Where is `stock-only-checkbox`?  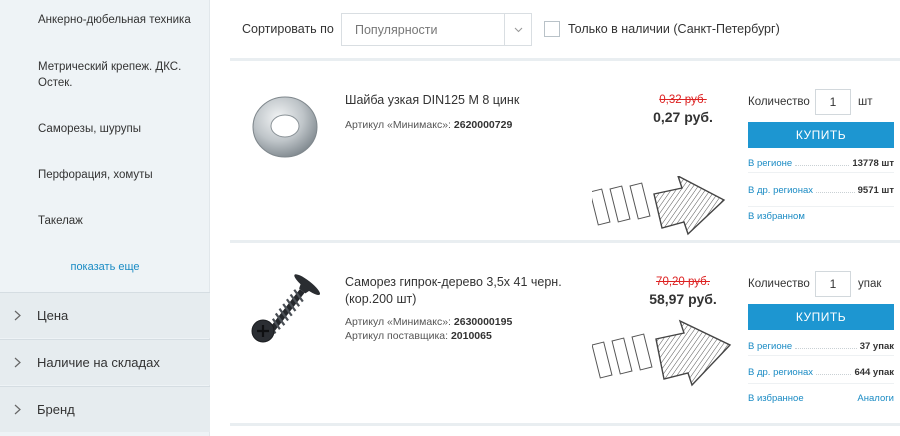 stock-only-checkbox is located at coordinates (552, 29).